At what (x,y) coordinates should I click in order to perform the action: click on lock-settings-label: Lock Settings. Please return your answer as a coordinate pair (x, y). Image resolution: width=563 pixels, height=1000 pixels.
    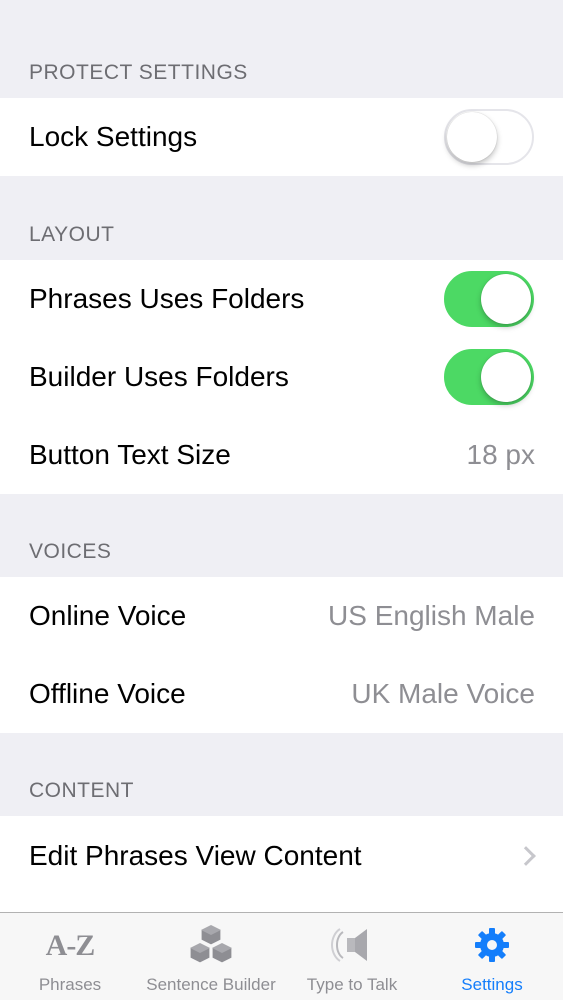
    Looking at the image, I should click on (113, 136).